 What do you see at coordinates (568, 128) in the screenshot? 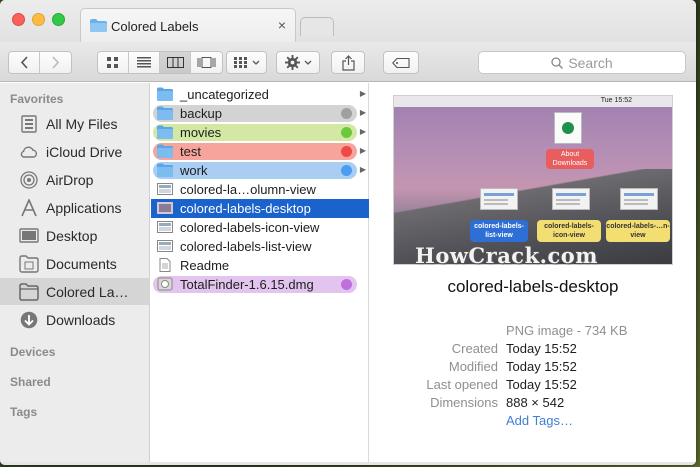
I see `thumbnail-document-icon` at bounding box center [568, 128].